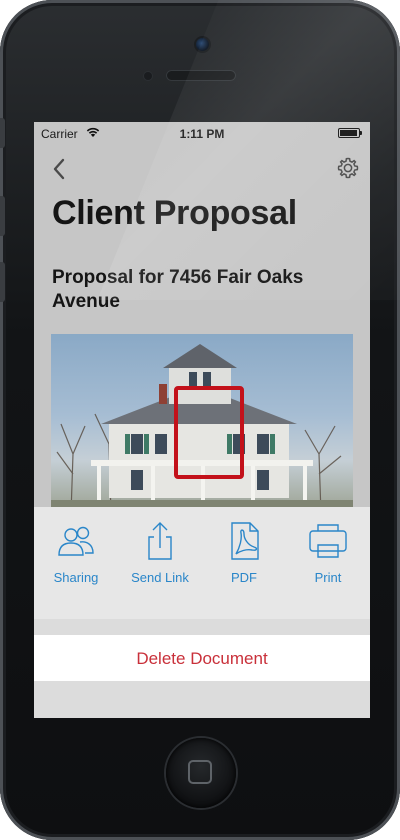 This screenshot has width=400, height=840. Describe the element at coordinates (328, 563) in the screenshot. I see `print-action: Print` at that location.